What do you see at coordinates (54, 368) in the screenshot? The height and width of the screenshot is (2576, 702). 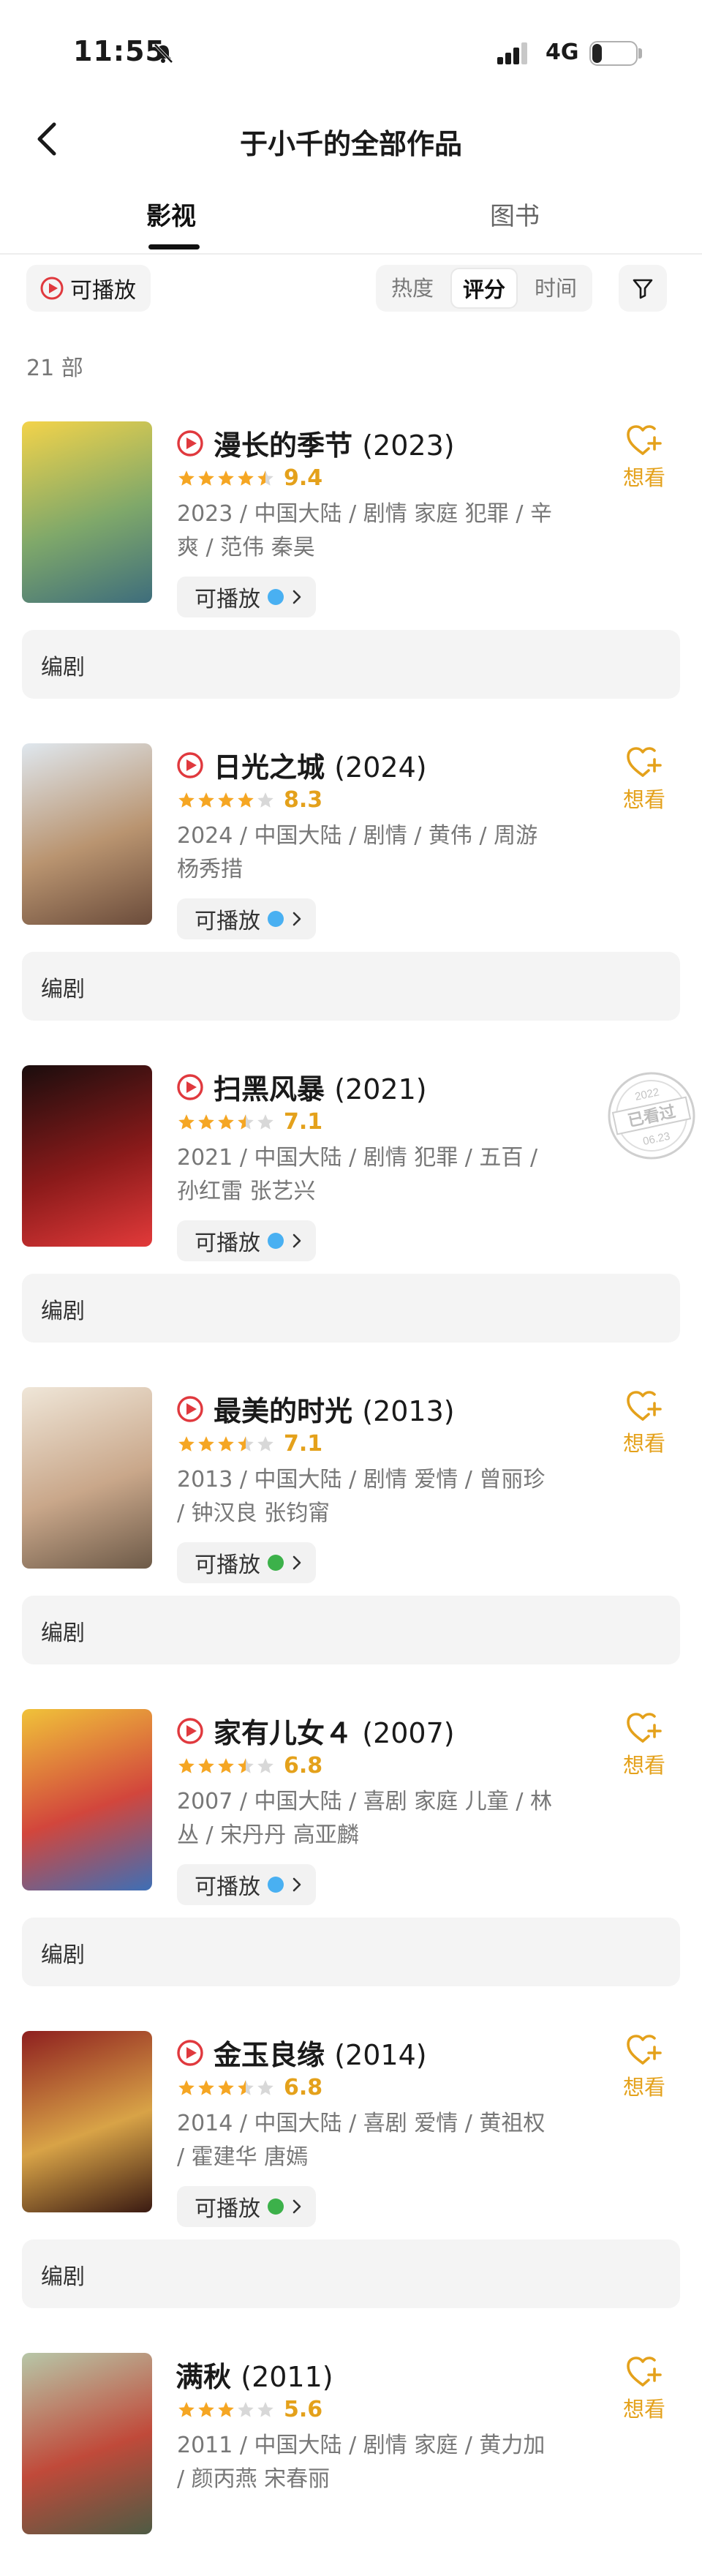 I see `work-count: 21 部` at bounding box center [54, 368].